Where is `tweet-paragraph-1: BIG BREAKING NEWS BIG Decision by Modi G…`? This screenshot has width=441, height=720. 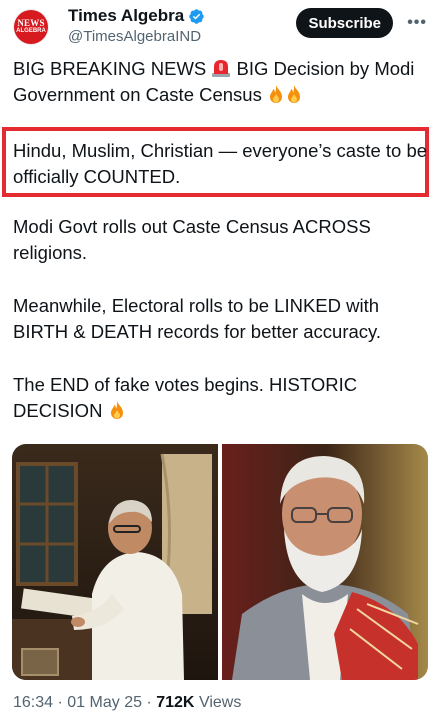
tweet-paragraph-1: BIG BREAKING NEWS BIG Decision by Modi G… is located at coordinates (223, 82).